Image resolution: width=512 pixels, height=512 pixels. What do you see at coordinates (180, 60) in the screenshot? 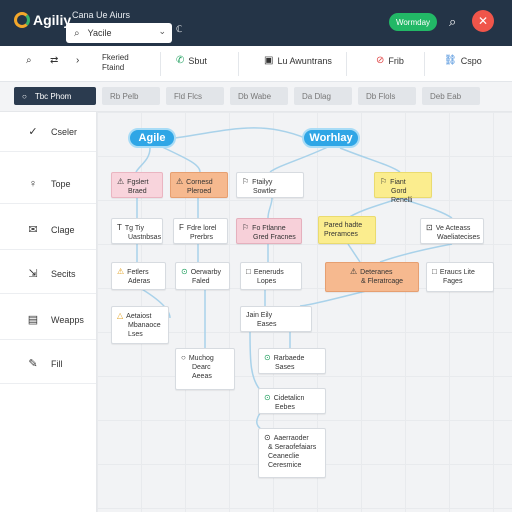
I see `phone-icon: ✆` at bounding box center [180, 60].